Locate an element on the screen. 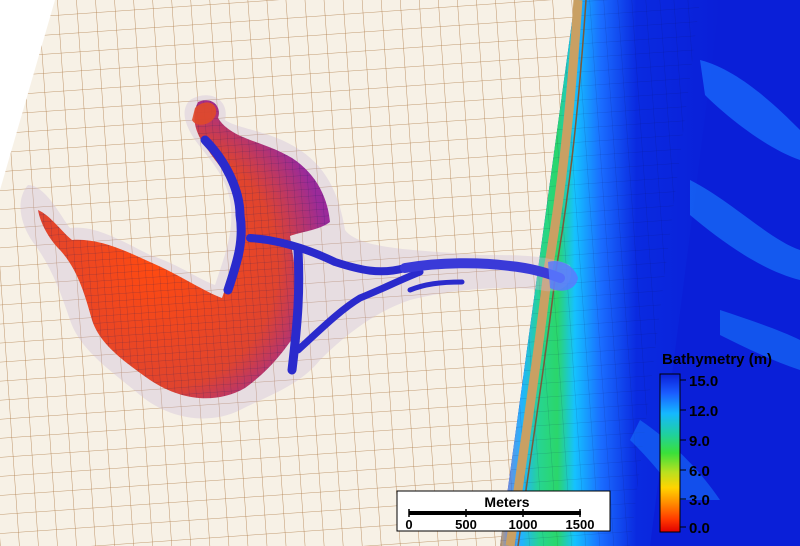 This screenshot has height=546, width=800. scale-bar: Meters 0 500 1000 1500 is located at coordinates (503, 511).